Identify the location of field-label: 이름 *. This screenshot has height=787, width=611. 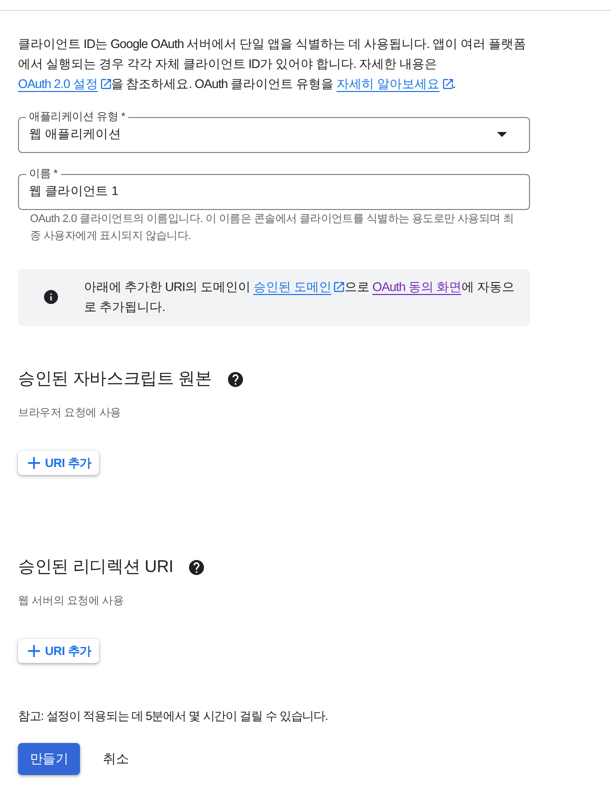
(43, 174).